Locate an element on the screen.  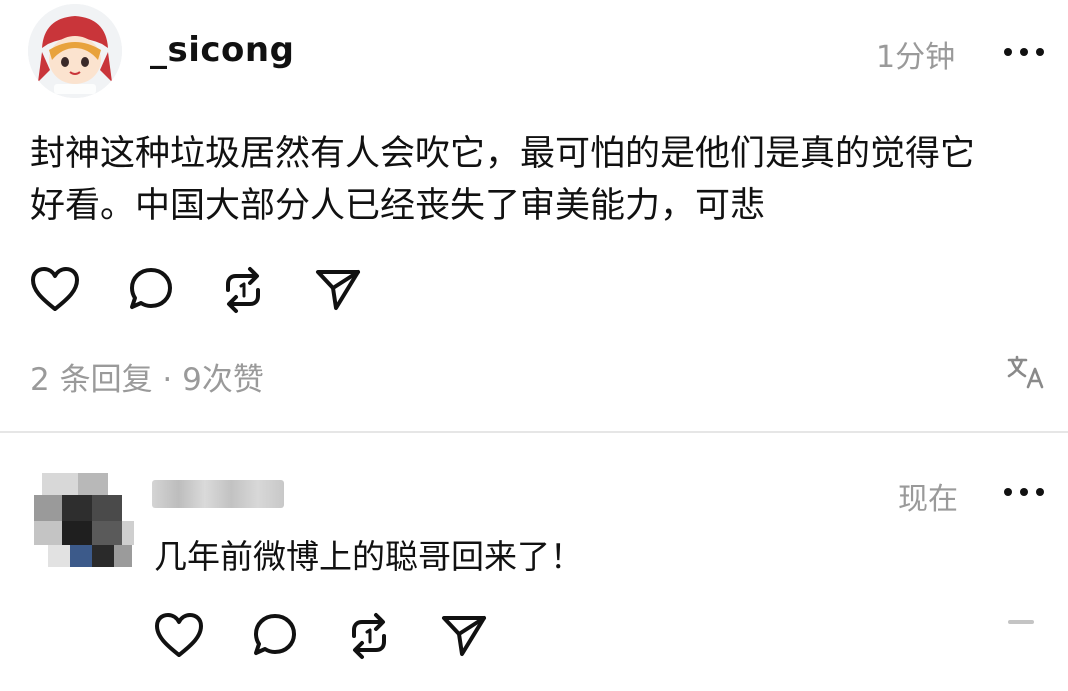
post-avatar is located at coordinates (75, 51).